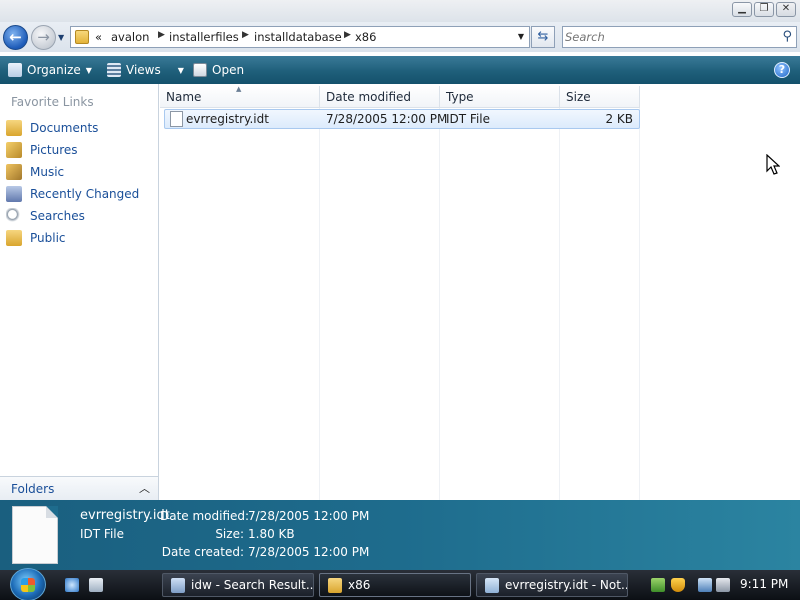 This screenshot has width=800, height=600. What do you see at coordinates (125, 515) in the screenshot?
I see `details-file-name: evrregistry.idt` at bounding box center [125, 515].